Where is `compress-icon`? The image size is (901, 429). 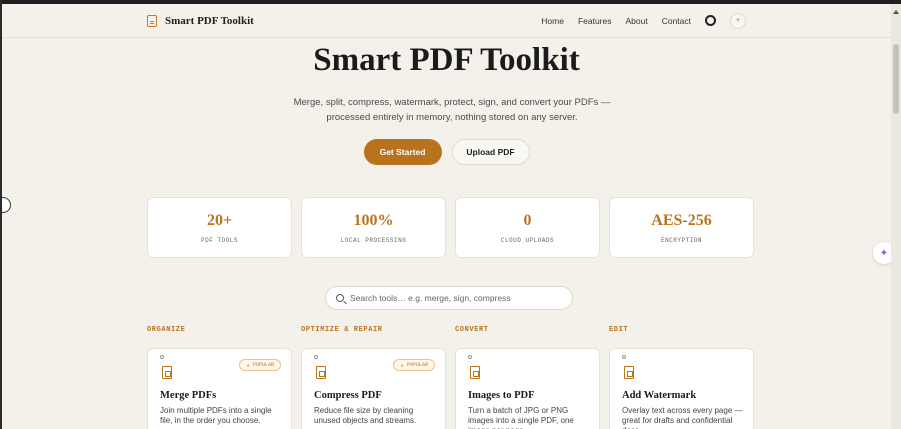
compress-icon is located at coordinates (321, 372).